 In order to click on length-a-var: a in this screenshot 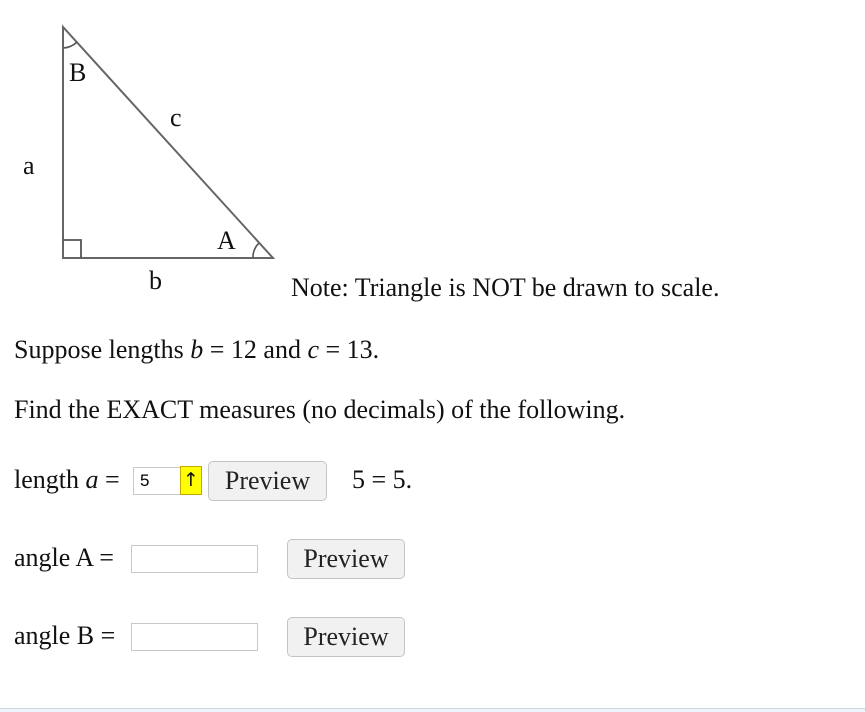, I will do `click(92, 479)`.